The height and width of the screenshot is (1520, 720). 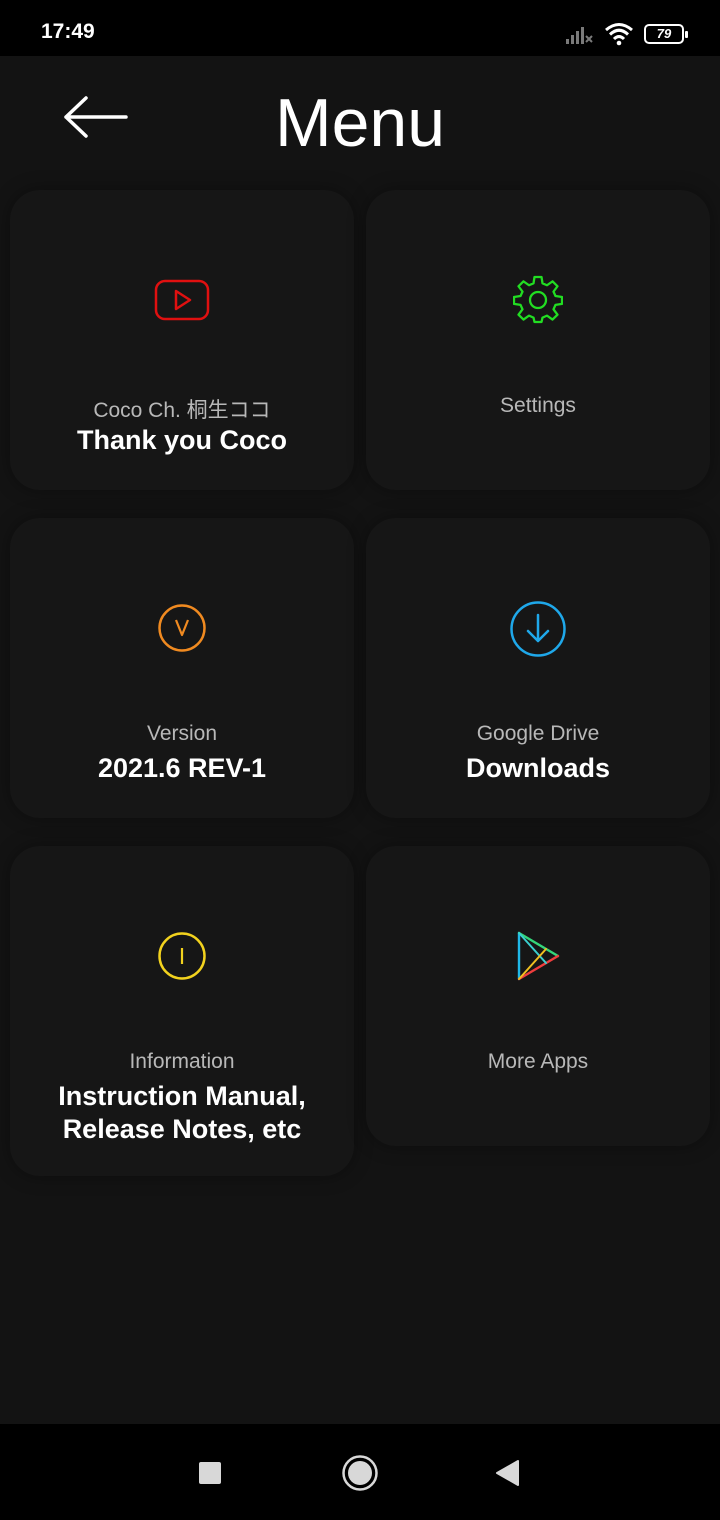 I want to click on wifi-icon, so click(x=619, y=34).